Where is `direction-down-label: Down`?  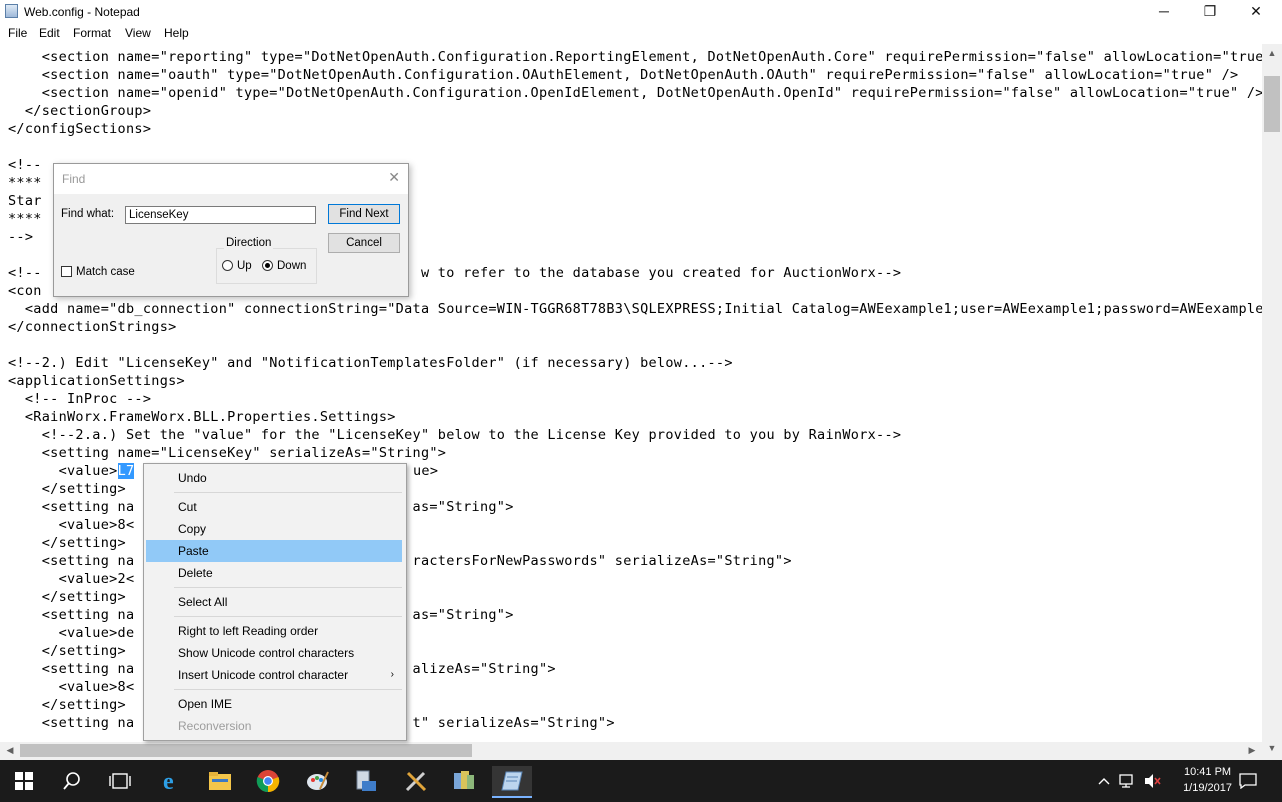 direction-down-label: Down is located at coordinates (291, 266).